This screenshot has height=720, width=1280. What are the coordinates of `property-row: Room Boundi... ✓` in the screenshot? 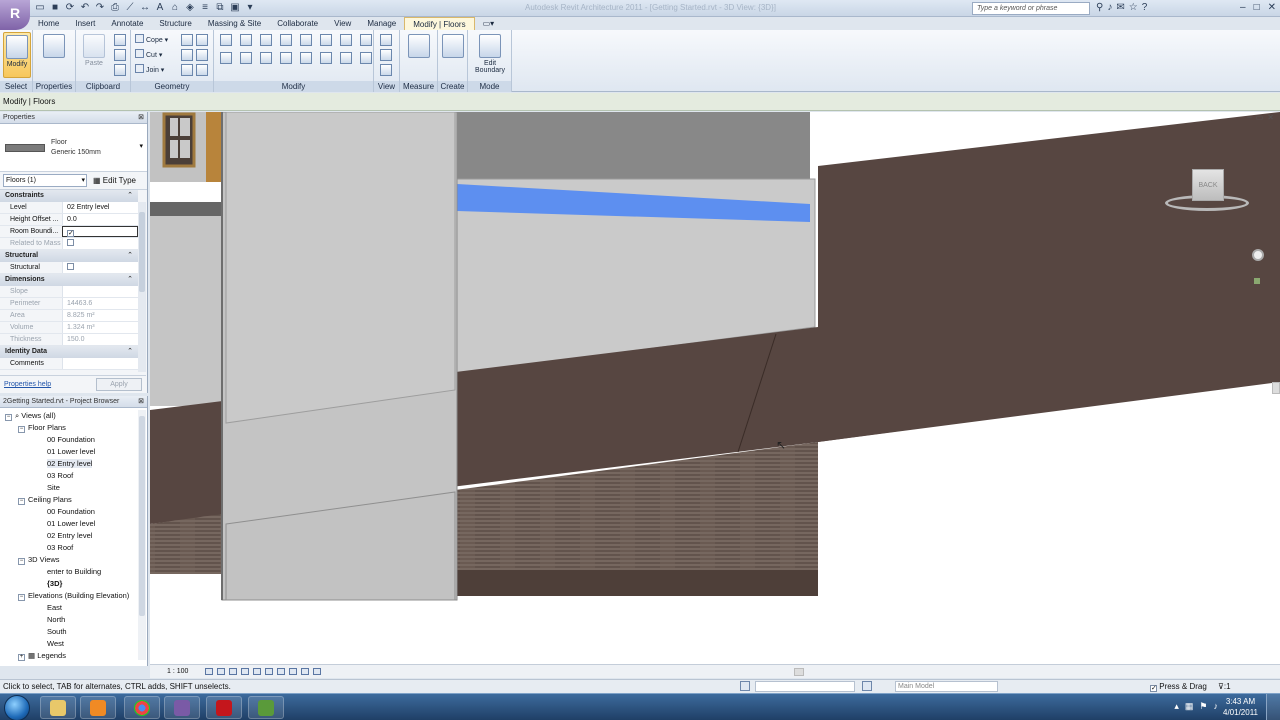 It's located at (69, 232).